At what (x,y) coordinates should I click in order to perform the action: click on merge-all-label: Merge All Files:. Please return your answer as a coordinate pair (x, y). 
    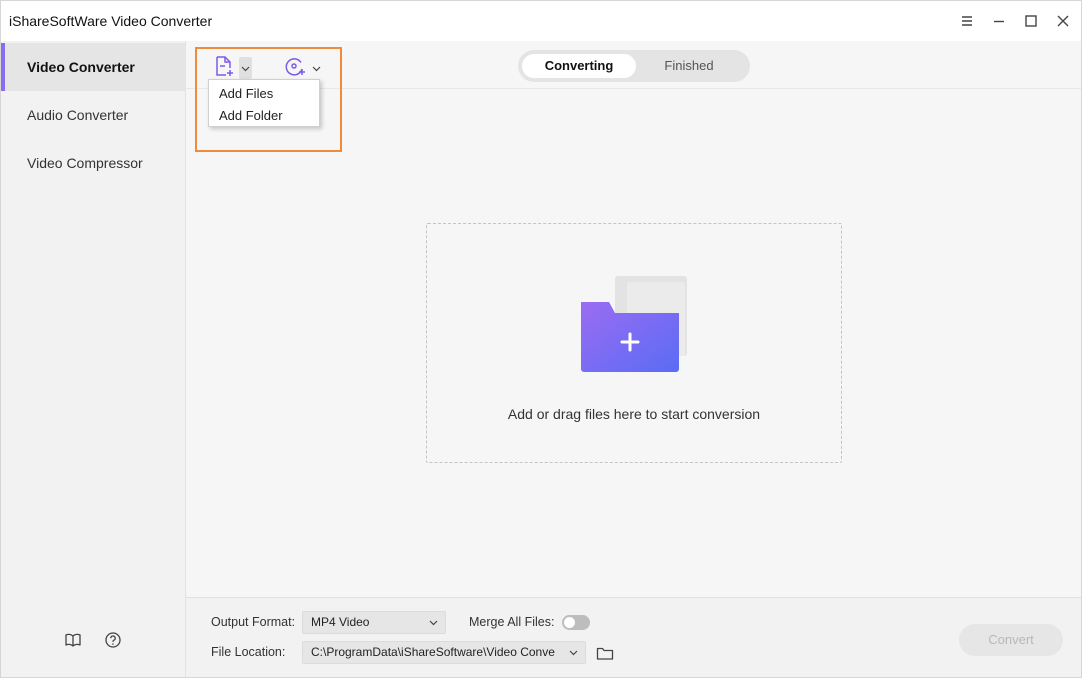
    Looking at the image, I should click on (512, 622).